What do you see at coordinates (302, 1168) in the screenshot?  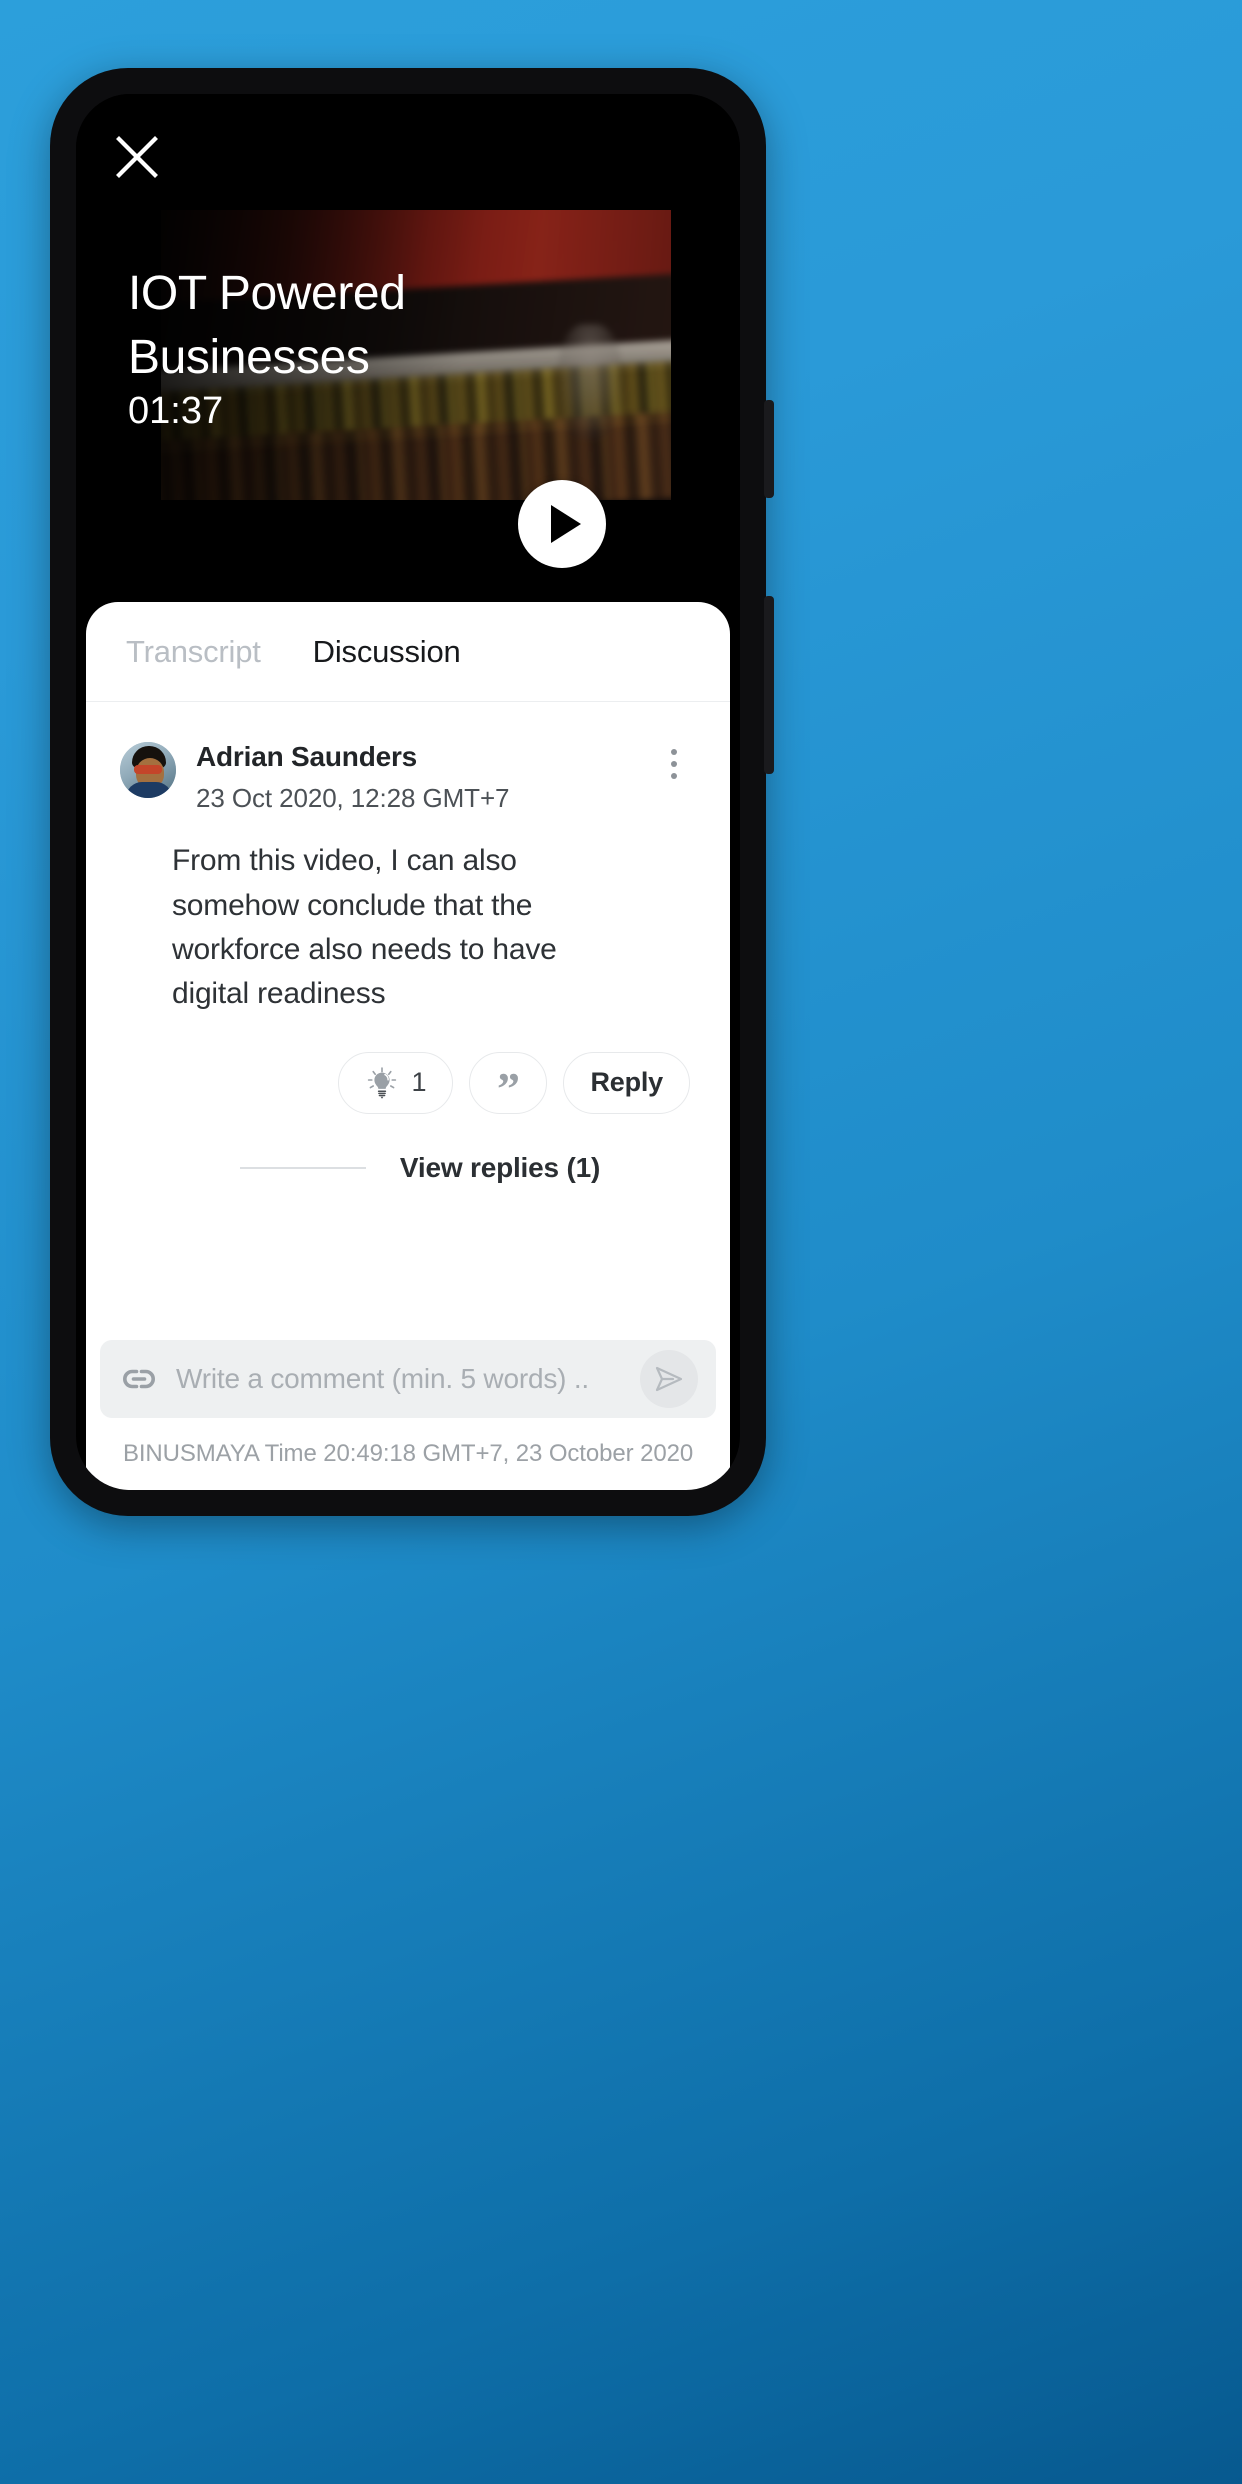 I see `divider` at bounding box center [302, 1168].